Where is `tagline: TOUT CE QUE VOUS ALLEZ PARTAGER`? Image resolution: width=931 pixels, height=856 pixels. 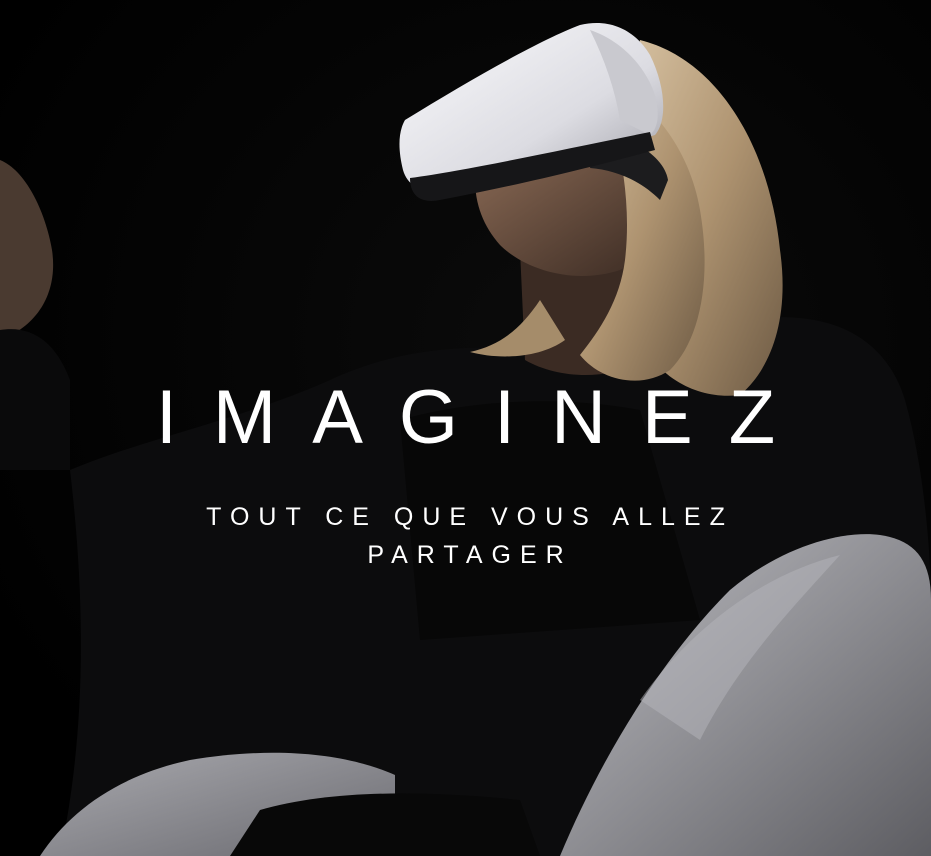
tagline: TOUT CE QUE VOUS ALLEZ PARTAGER is located at coordinates (465, 536).